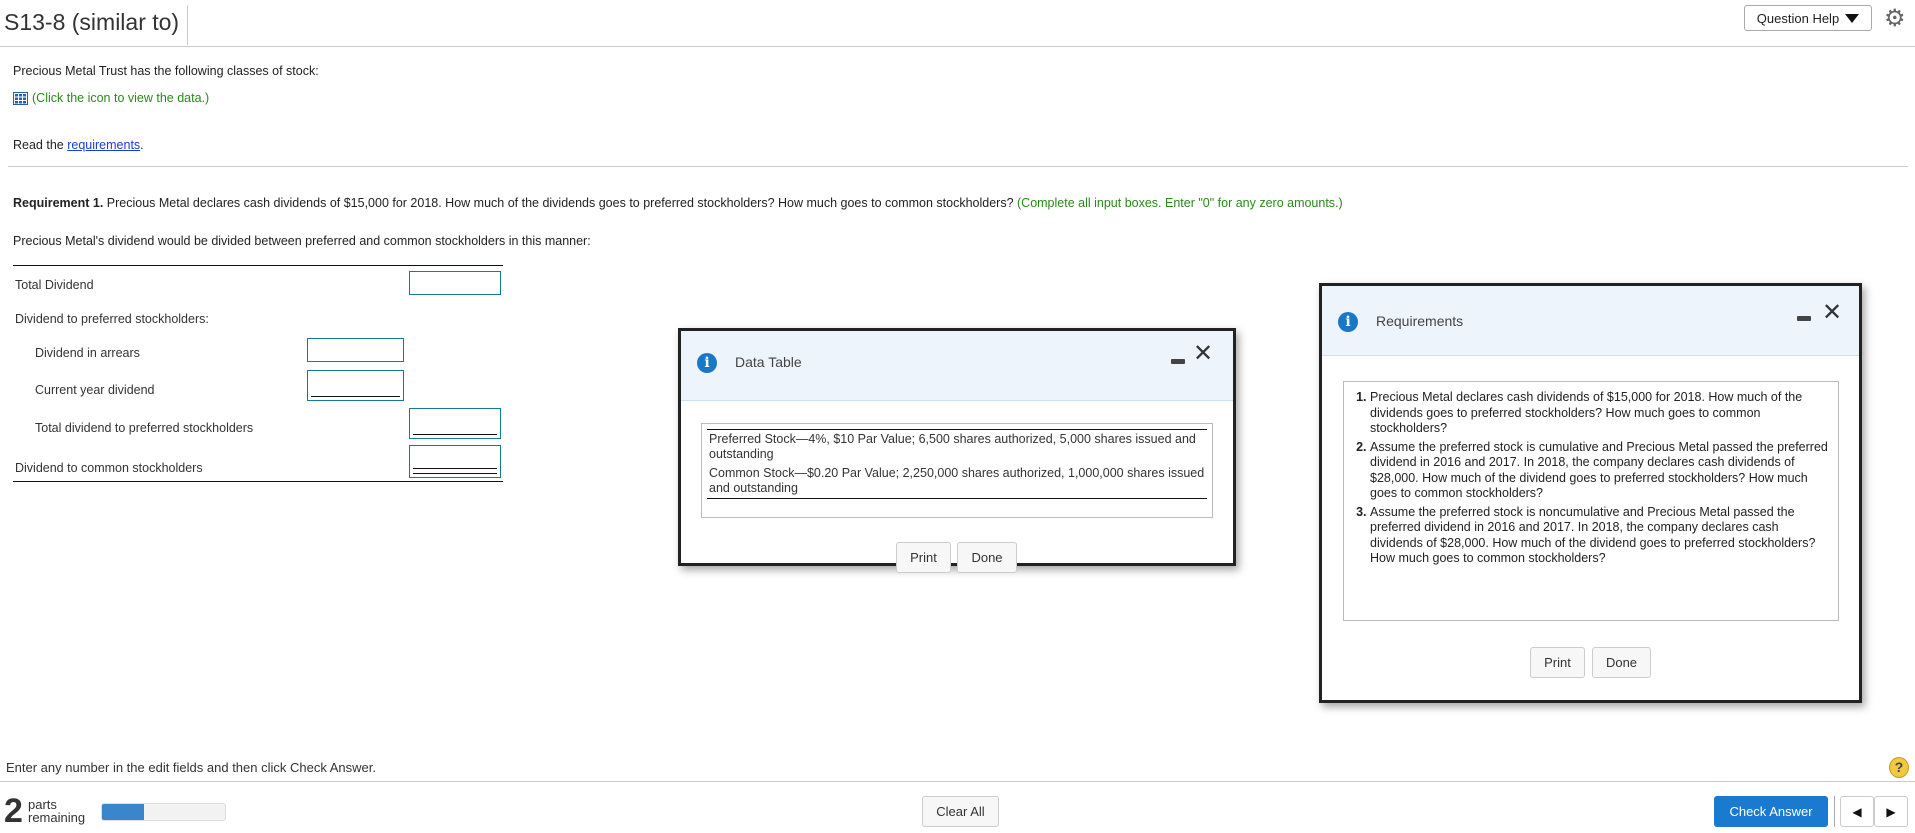  What do you see at coordinates (144, 428) in the screenshot?
I see `row-label: Total dividend to preferred stockholders` at bounding box center [144, 428].